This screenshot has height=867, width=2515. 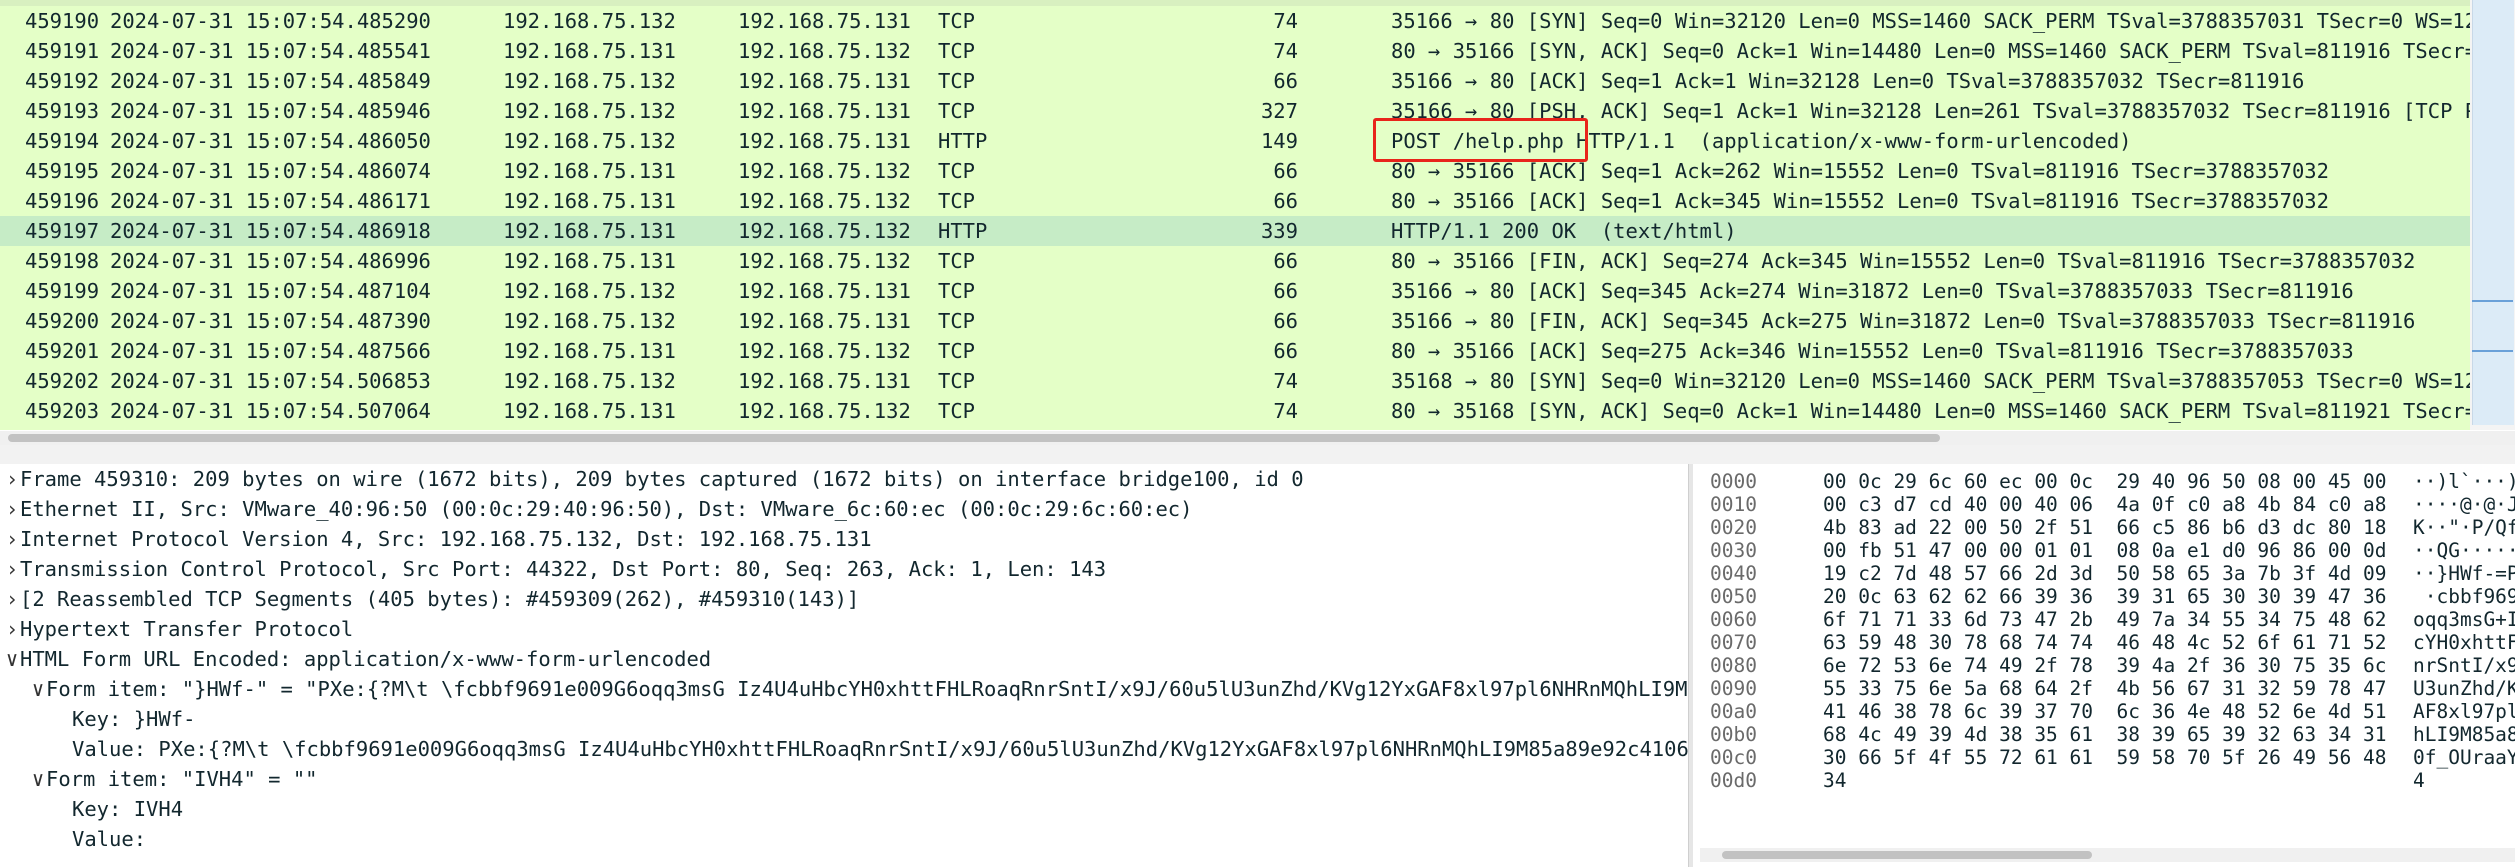 I want to click on packet-time: 2024-07-31 15:07:54.485946, so click(x=270, y=111).